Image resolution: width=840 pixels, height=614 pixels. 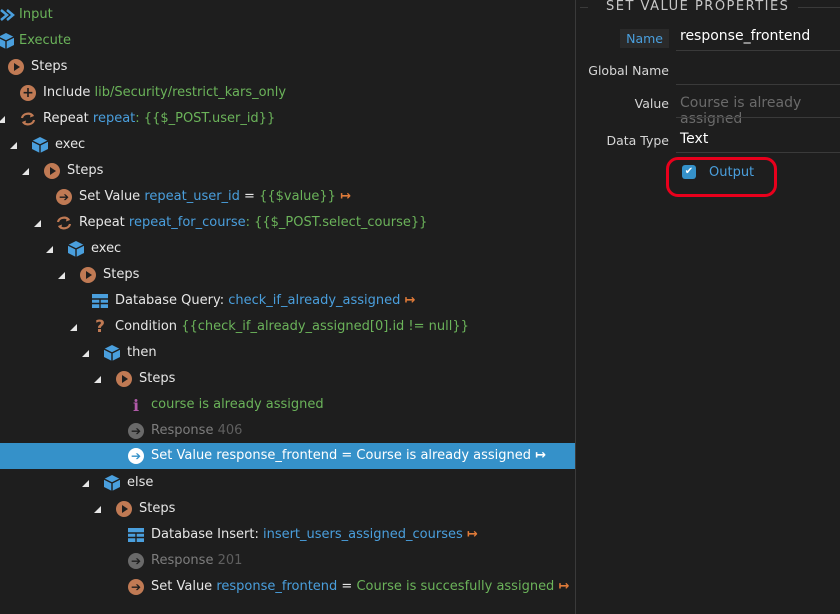 I want to click on node-expression: {{$value}}, so click(x=297, y=196).